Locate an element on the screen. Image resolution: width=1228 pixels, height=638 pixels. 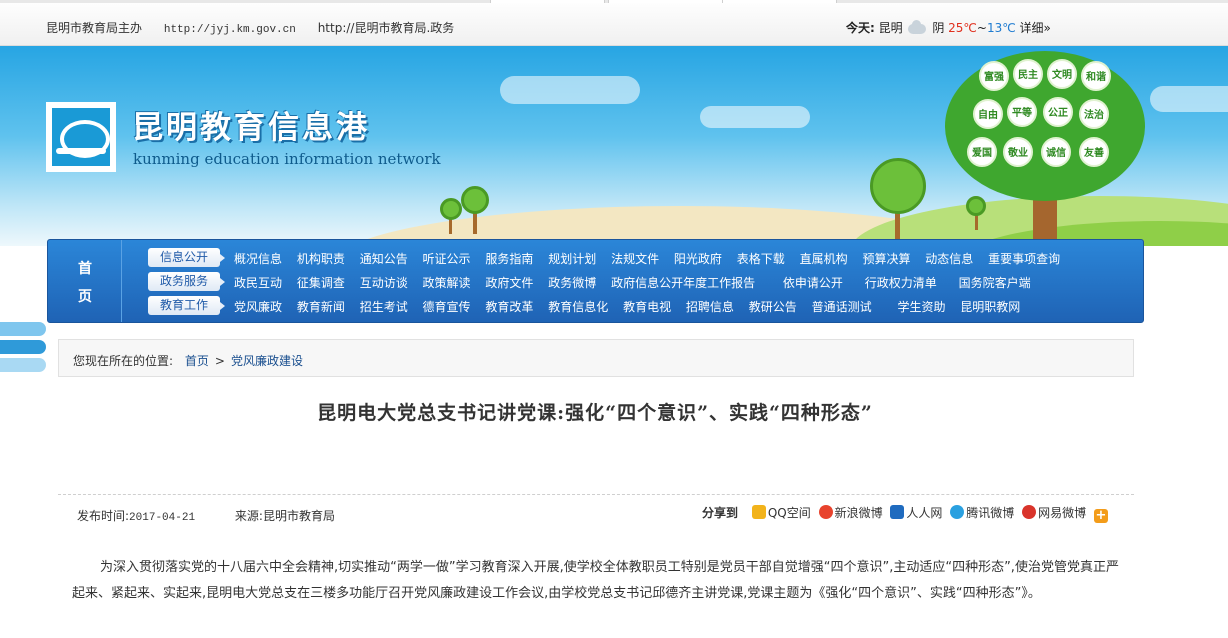
share-netease-weibo-button: 网易微博 is located at coordinates (1054, 512).